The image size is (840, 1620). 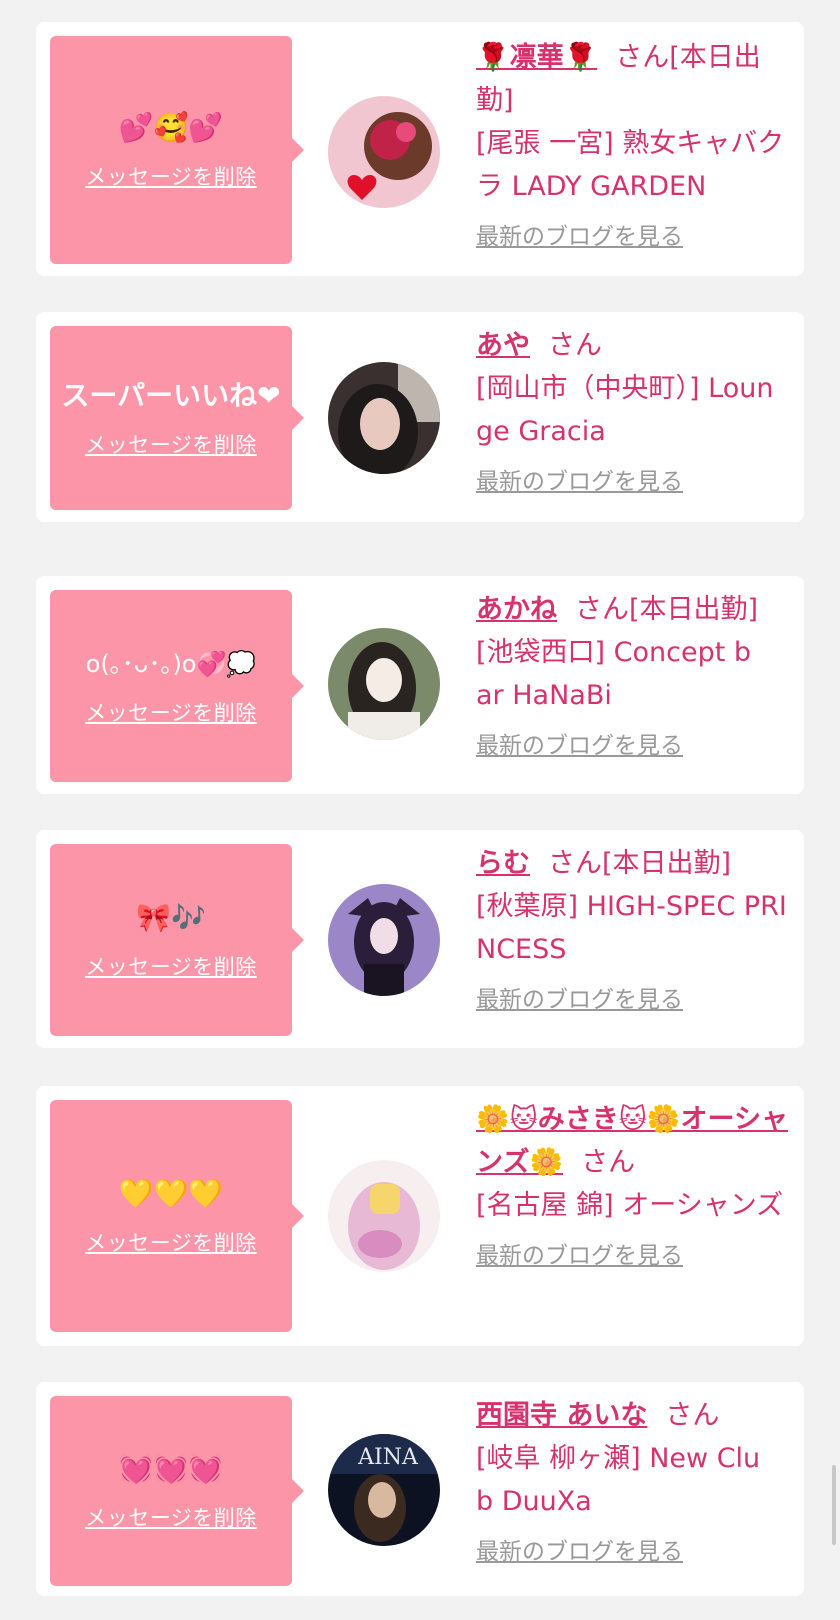 What do you see at coordinates (177, 940) in the screenshot?
I see `message-bubble: 🎀🎶 メッセージを削除` at bounding box center [177, 940].